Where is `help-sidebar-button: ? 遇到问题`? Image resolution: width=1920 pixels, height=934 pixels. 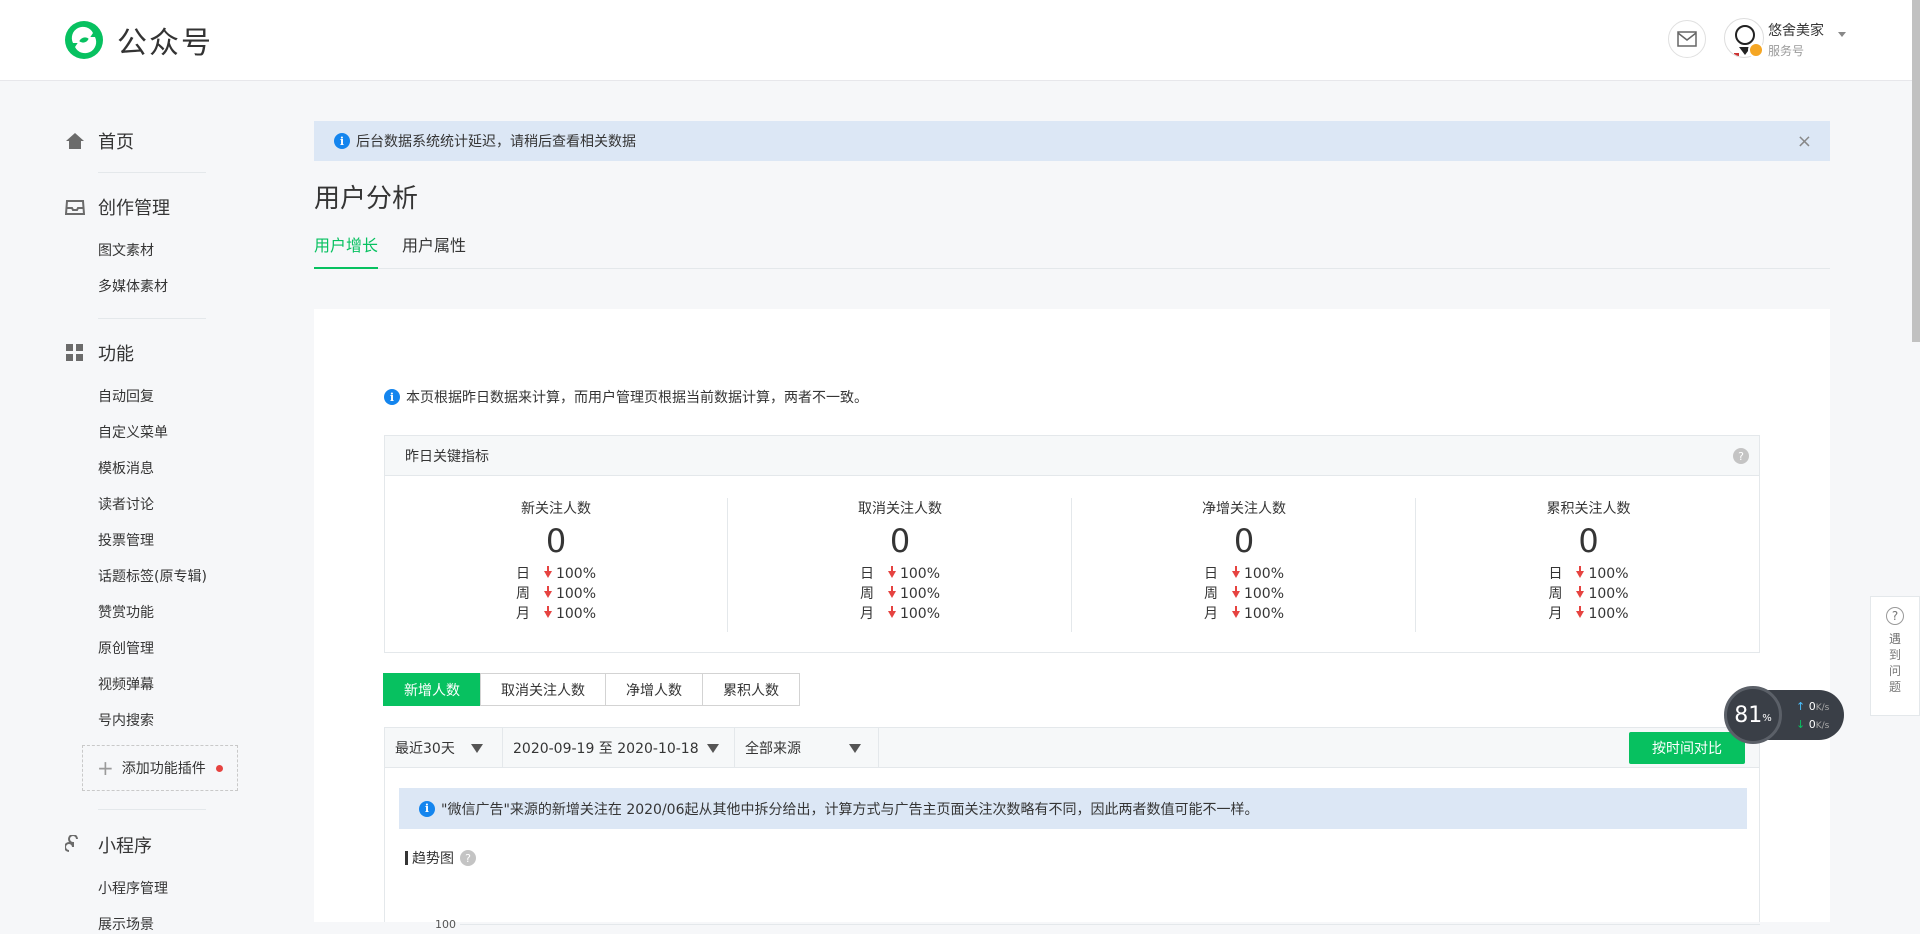
help-sidebar-button: ? 遇到问题 is located at coordinates (1895, 656).